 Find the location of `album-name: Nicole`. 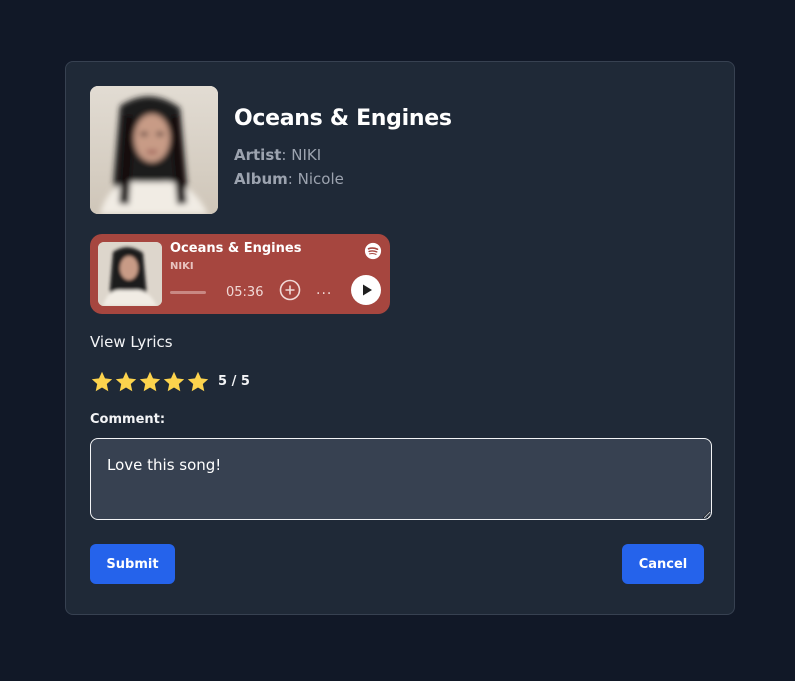

album-name: Nicole is located at coordinates (320, 179).